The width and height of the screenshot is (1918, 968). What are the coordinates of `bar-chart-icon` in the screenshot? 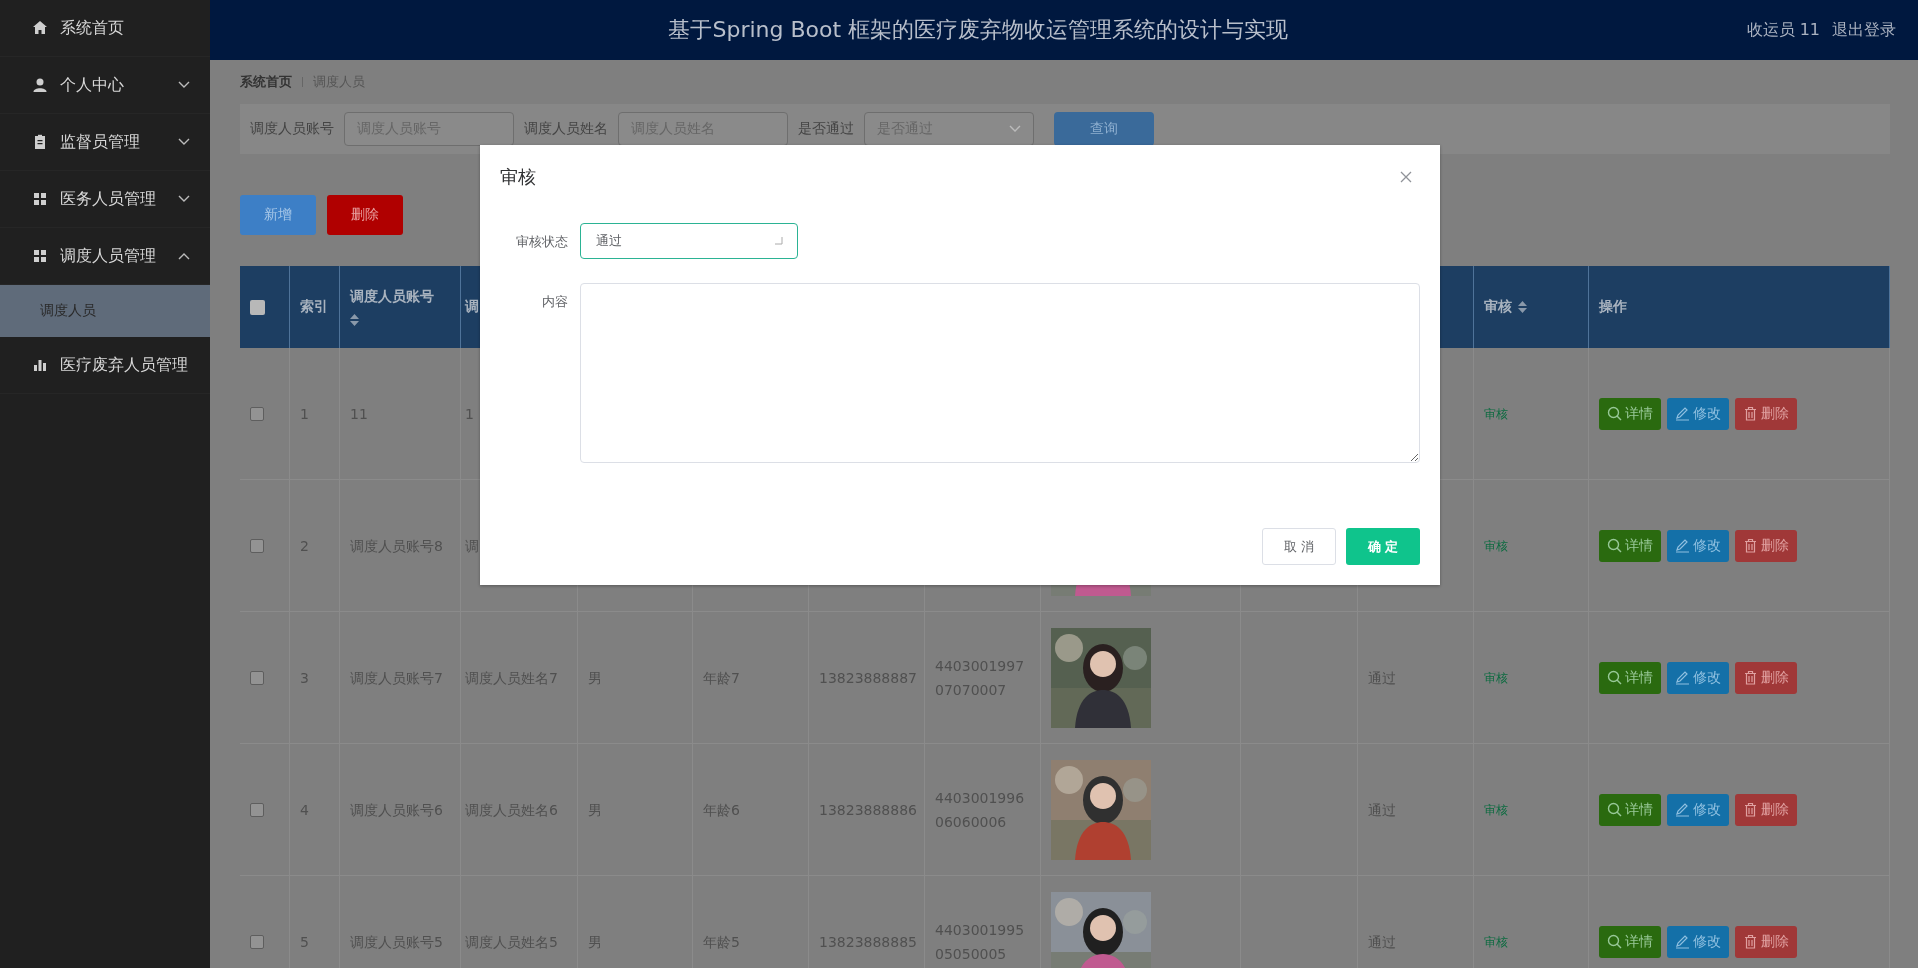 It's located at (40, 365).